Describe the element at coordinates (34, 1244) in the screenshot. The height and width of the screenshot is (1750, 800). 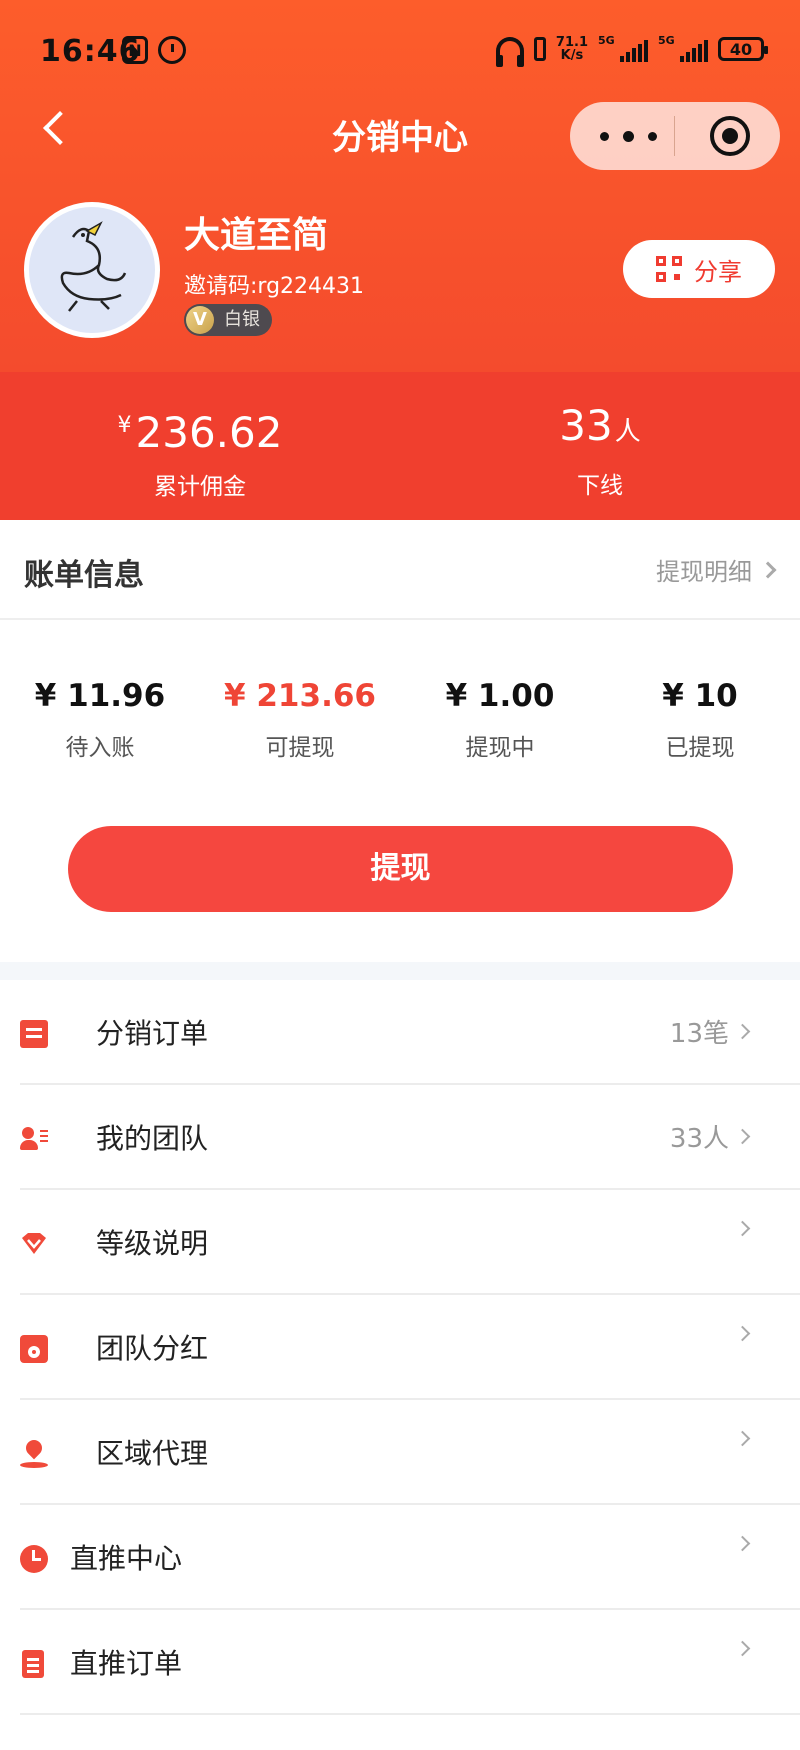
I see `diamond-icon` at that location.